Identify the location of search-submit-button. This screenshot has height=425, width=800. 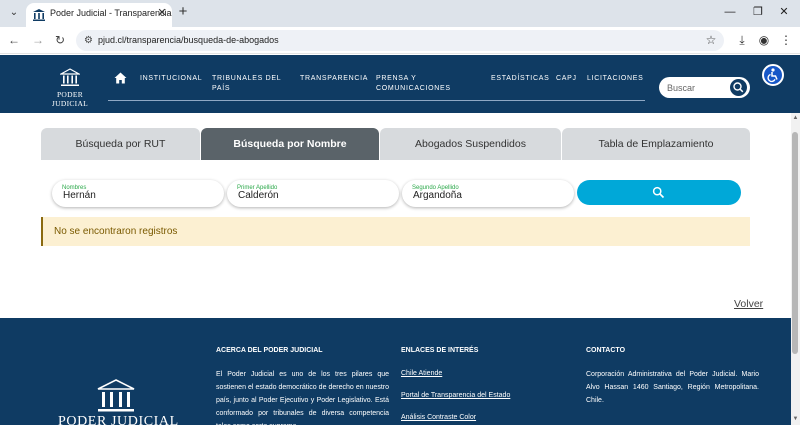
(659, 192).